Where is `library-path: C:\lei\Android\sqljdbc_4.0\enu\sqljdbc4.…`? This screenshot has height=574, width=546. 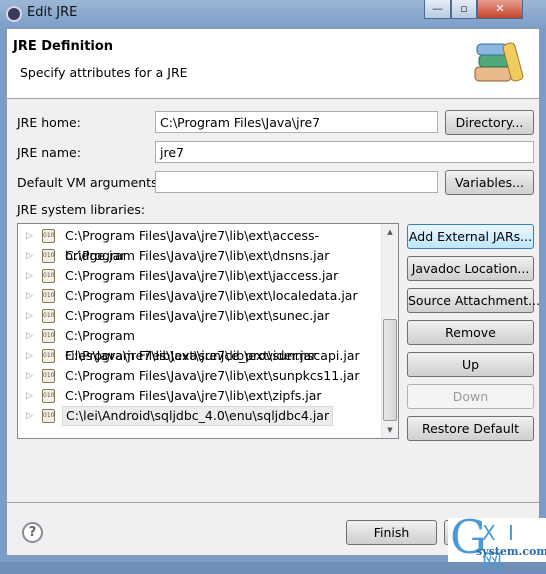 library-path: C:\lei\Android\sqljdbc_4.0\enu\sqljdbc4.… is located at coordinates (198, 416).